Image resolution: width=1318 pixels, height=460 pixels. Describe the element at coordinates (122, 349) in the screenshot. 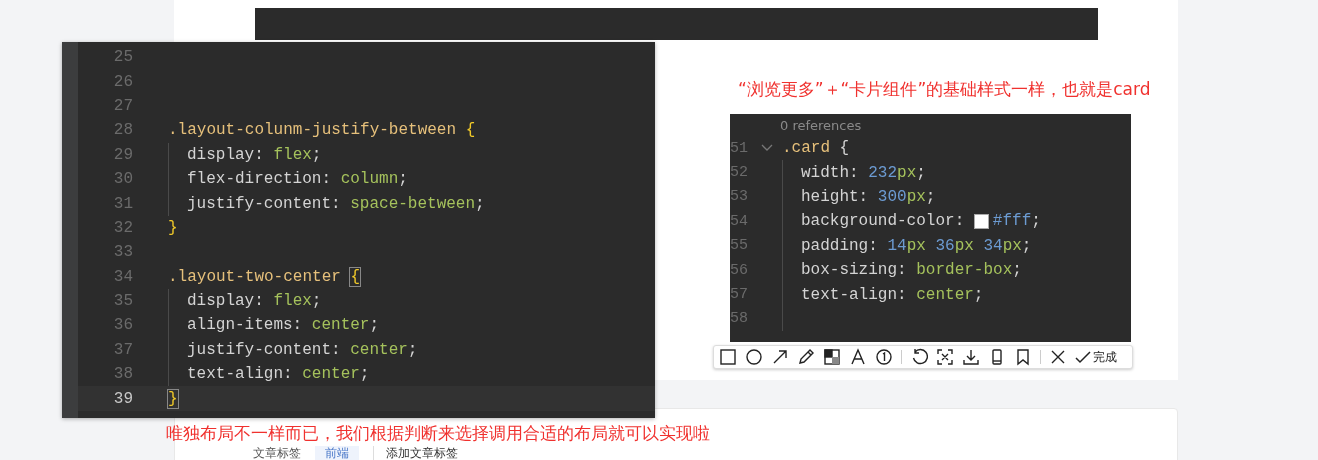

I see `line-number: 37` at that location.